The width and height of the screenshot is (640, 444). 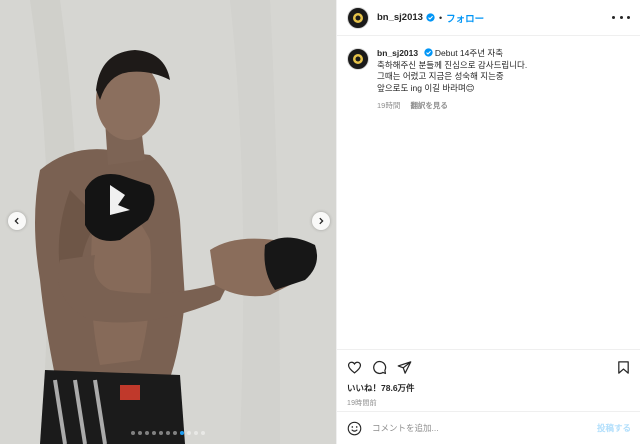 What do you see at coordinates (502, 106) in the screenshot?
I see `caption-meta: 19時間 翻訳を見る` at bounding box center [502, 106].